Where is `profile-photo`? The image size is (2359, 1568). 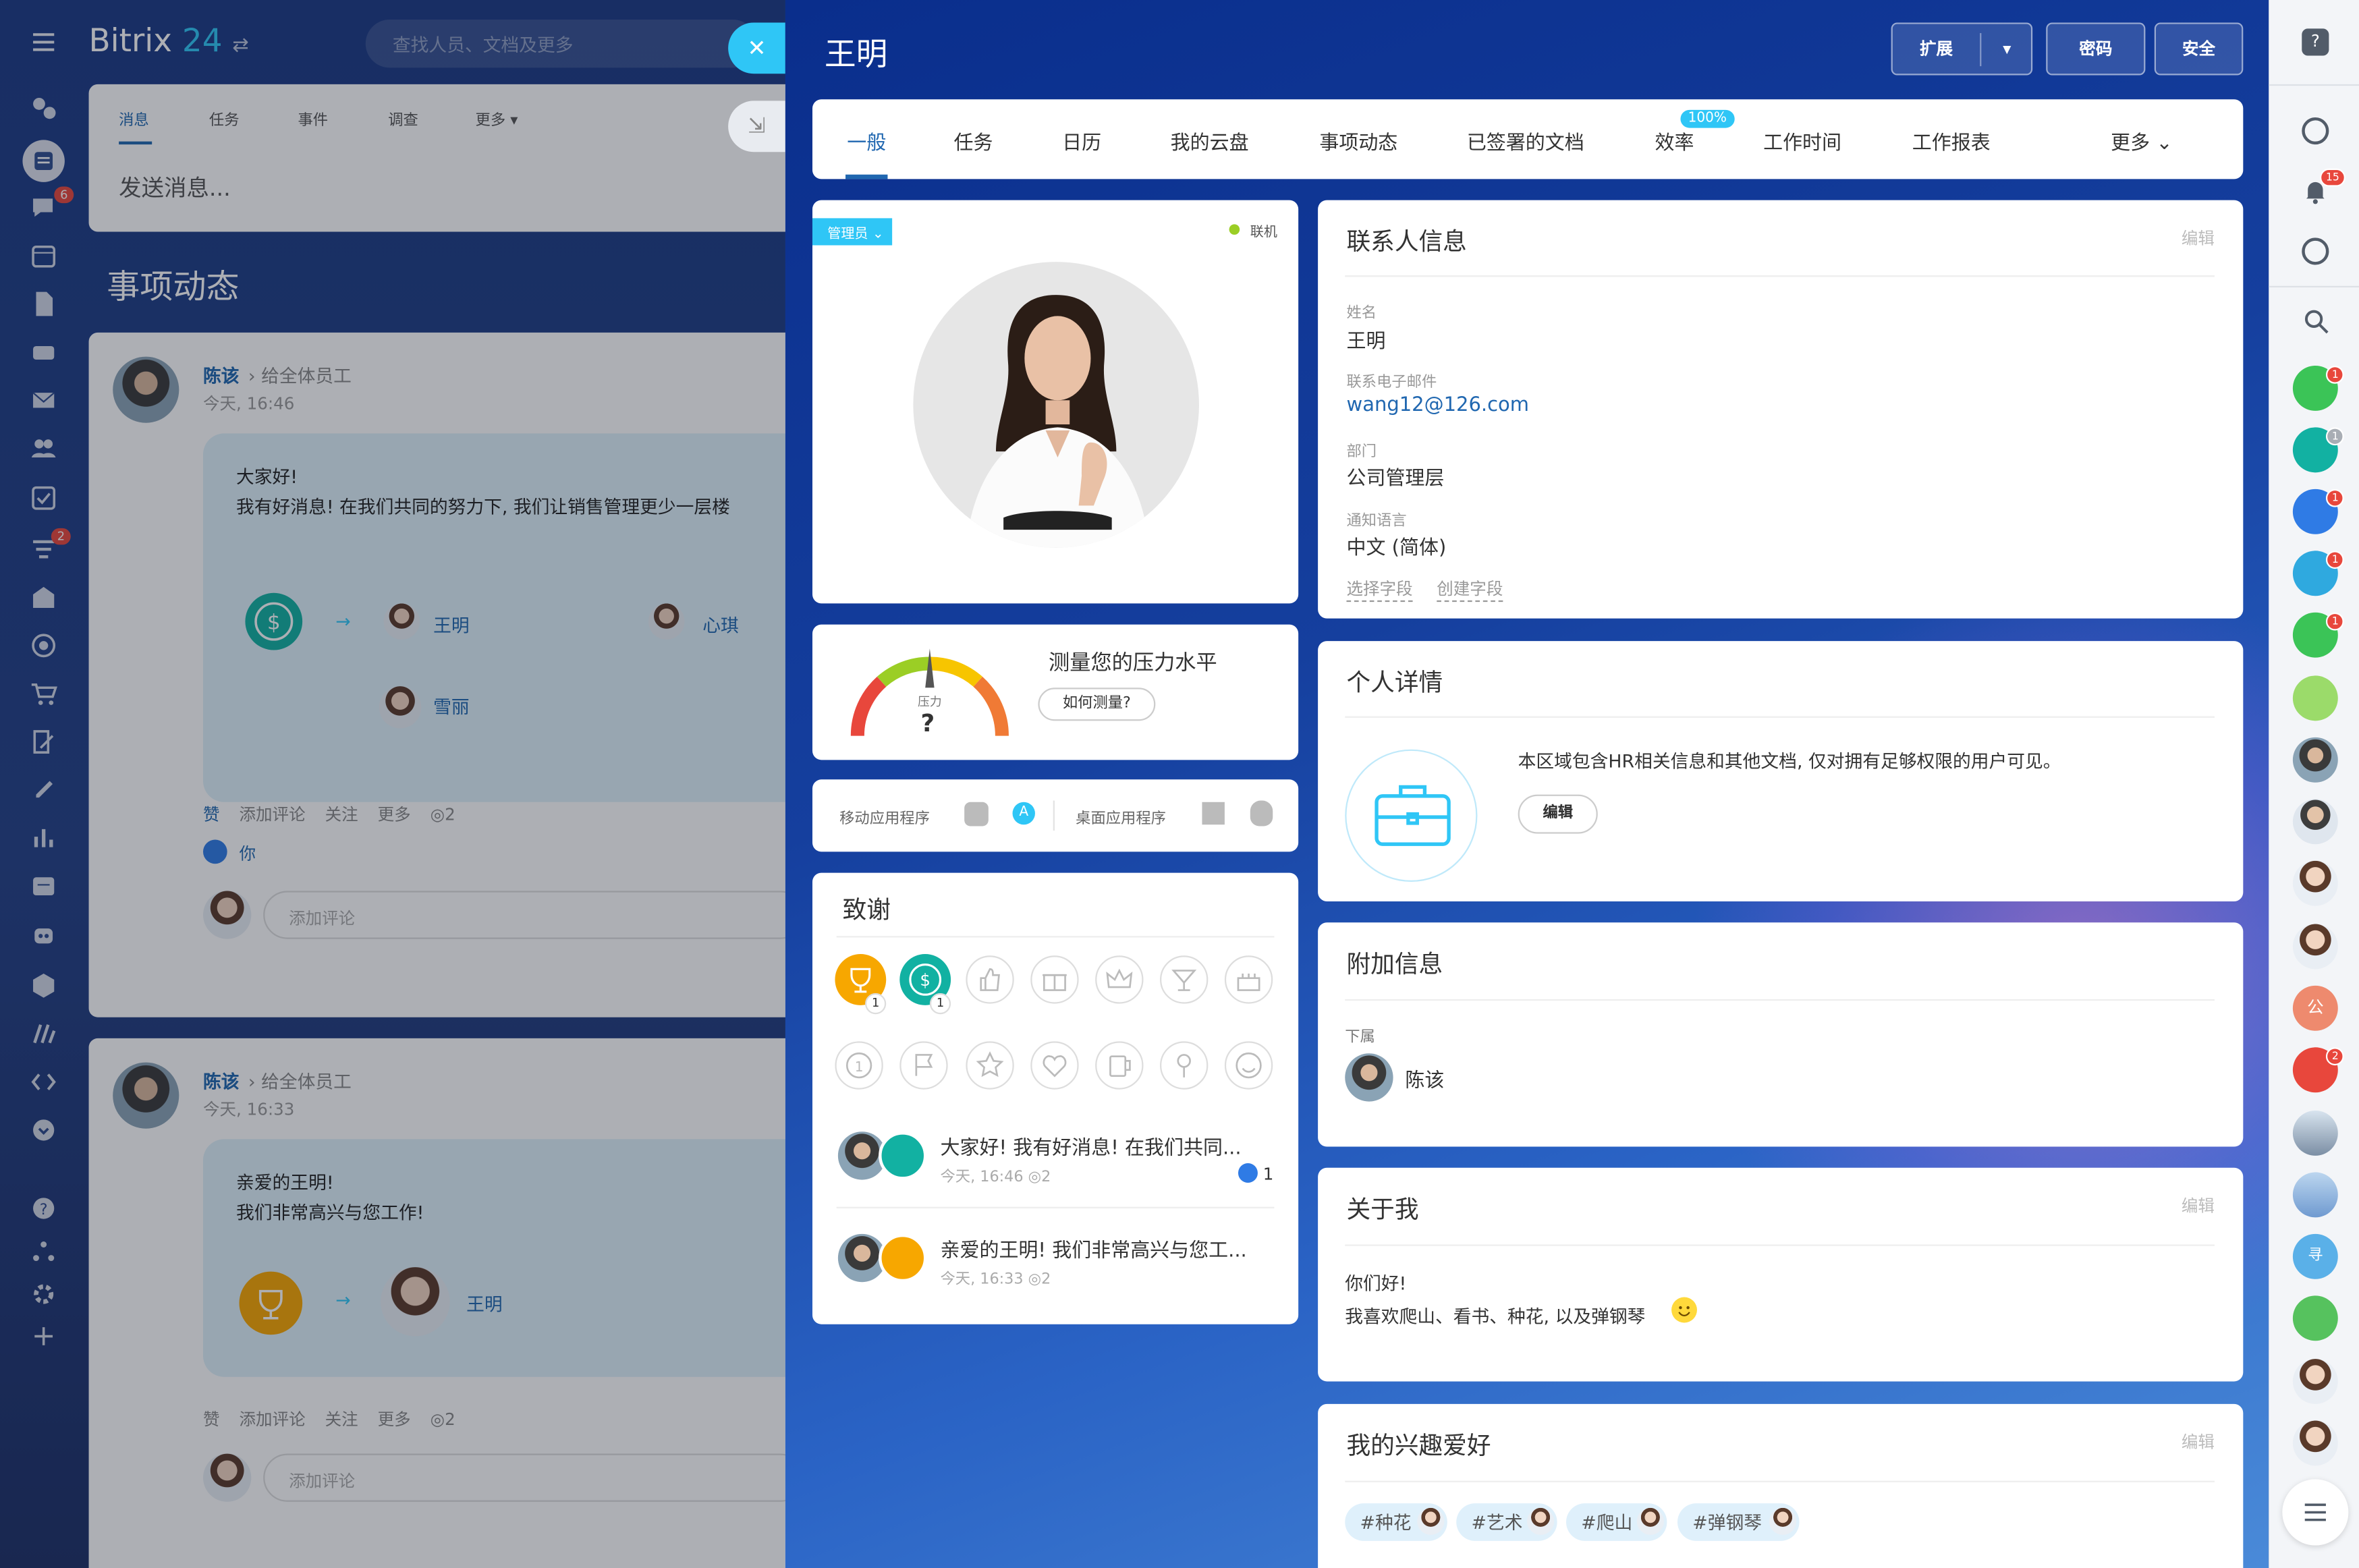
profile-photo is located at coordinates (1056, 405).